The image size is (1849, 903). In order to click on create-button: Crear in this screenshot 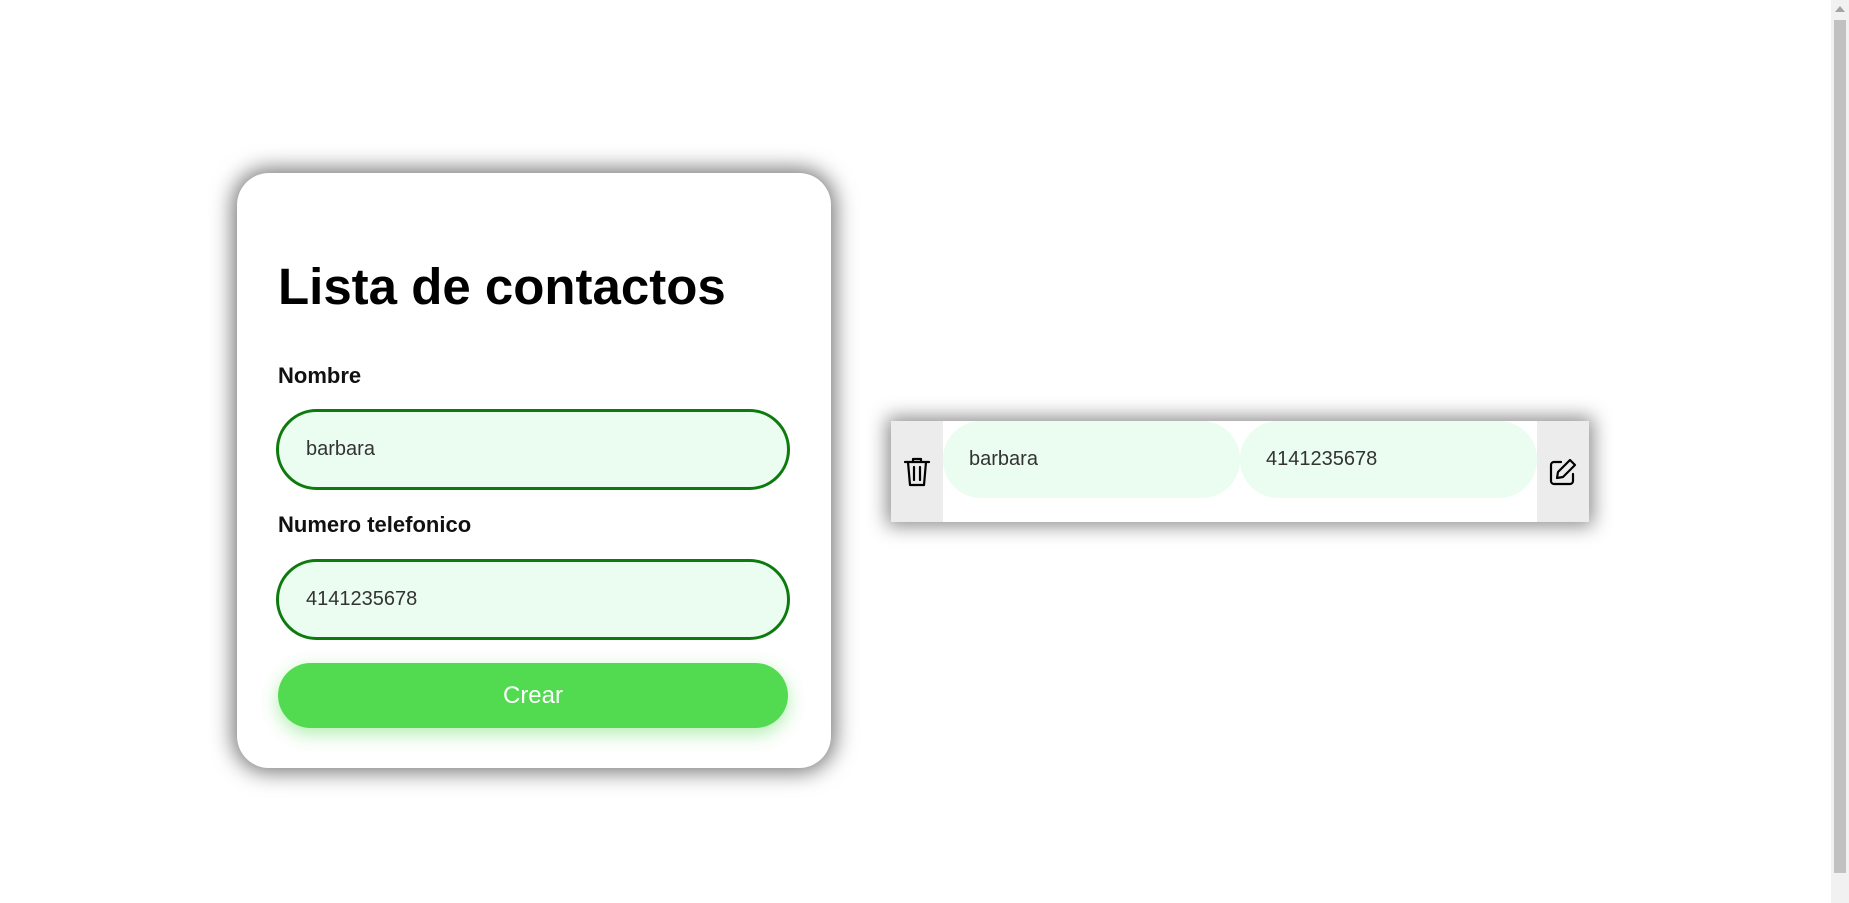, I will do `click(533, 695)`.